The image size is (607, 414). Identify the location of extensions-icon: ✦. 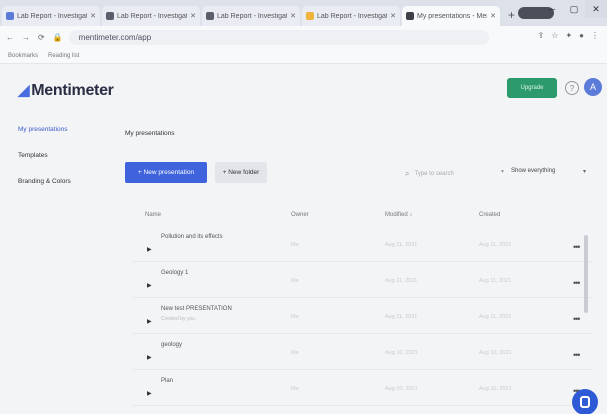
(568, 35).